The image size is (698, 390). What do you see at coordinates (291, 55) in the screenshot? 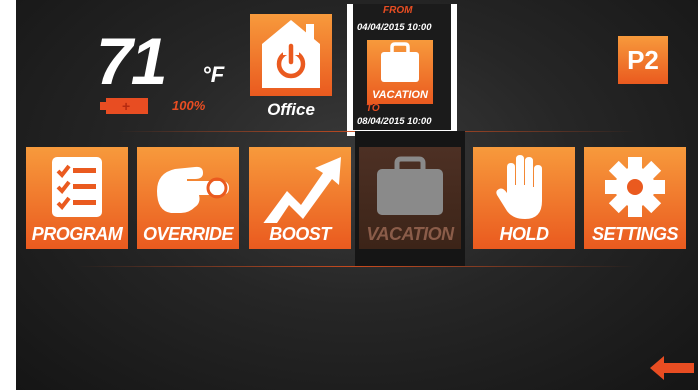
I see `house-power-icon` at bounding box center [291, 55].